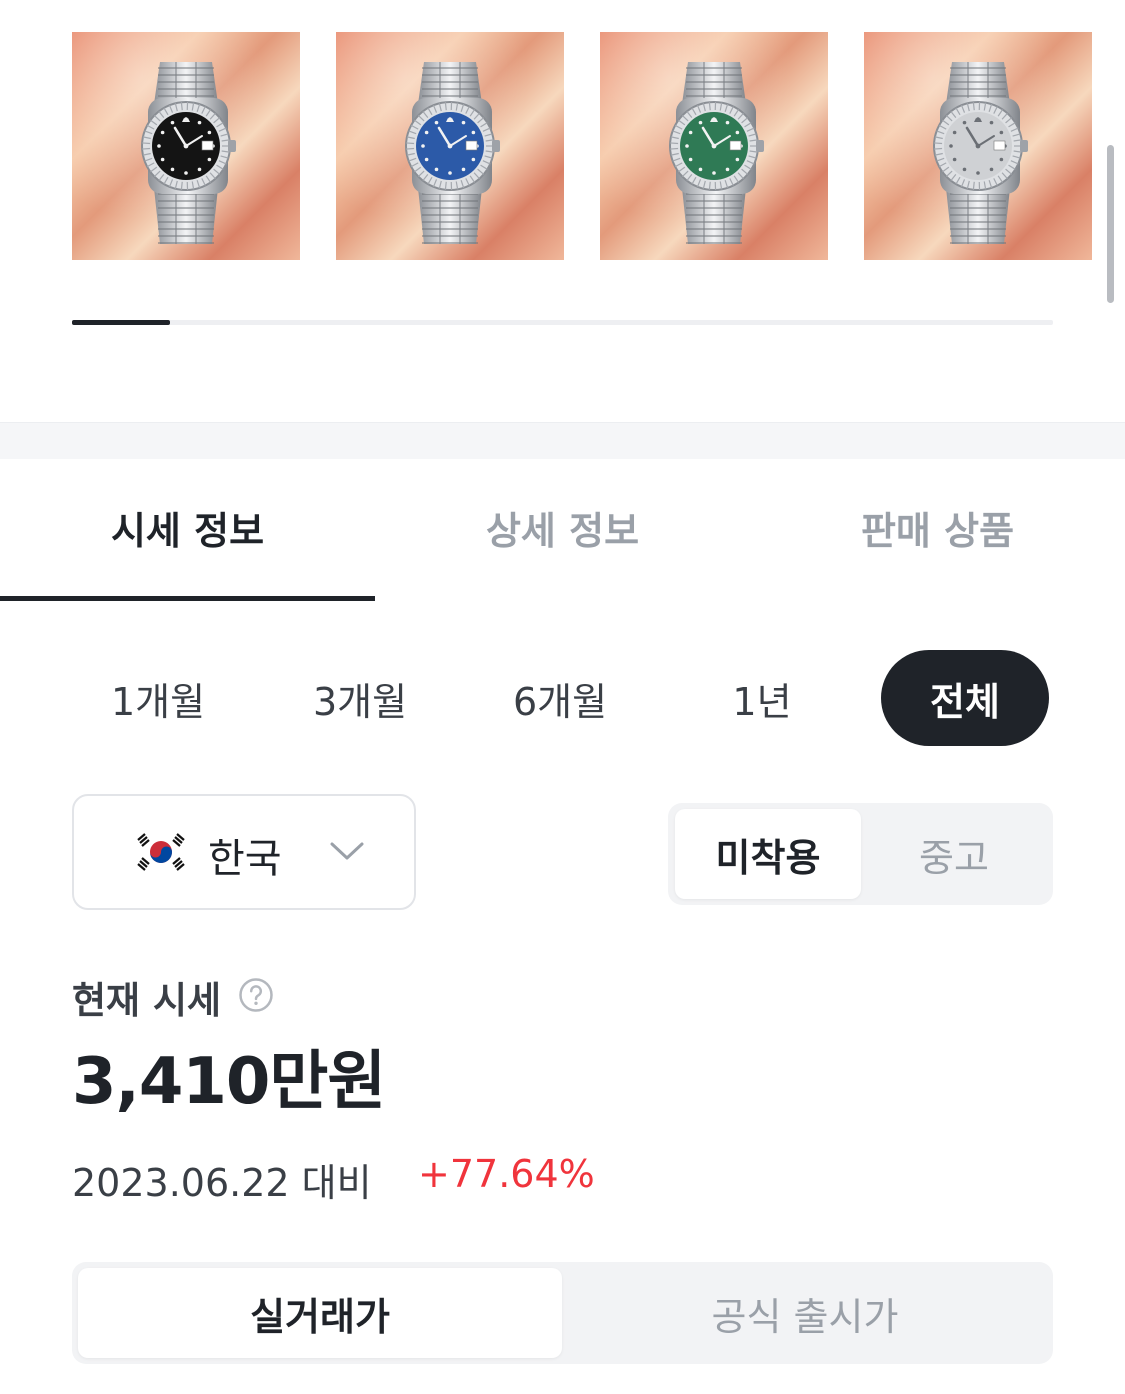 This screenshot has width=1125, height=1394. What do you see at coordinates (147, 1000) in the screenshot?
I see `current-price-label: 현재 시세` at bounding box center [147, 1000].